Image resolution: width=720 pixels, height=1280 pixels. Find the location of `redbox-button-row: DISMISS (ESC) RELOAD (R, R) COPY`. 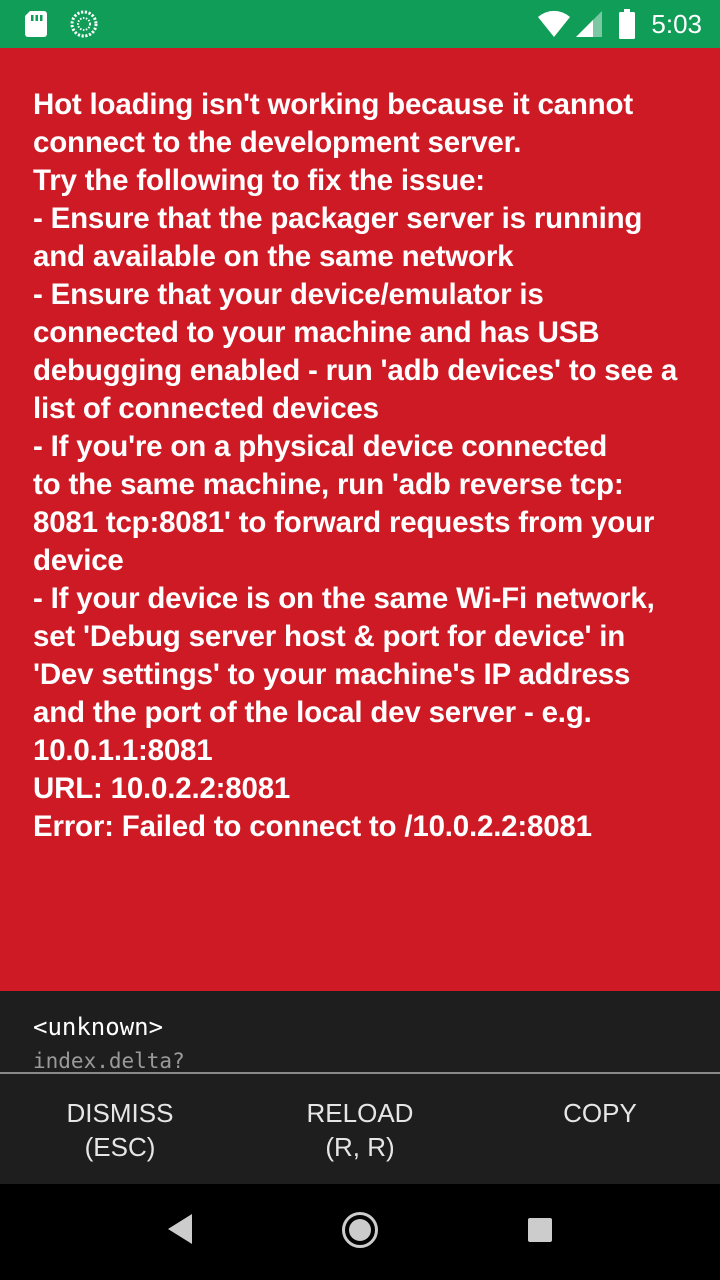

redbox-button-row: DISMISS (ESC) RELOAD (R, R) COPY is located at coordinates (360, 1129).